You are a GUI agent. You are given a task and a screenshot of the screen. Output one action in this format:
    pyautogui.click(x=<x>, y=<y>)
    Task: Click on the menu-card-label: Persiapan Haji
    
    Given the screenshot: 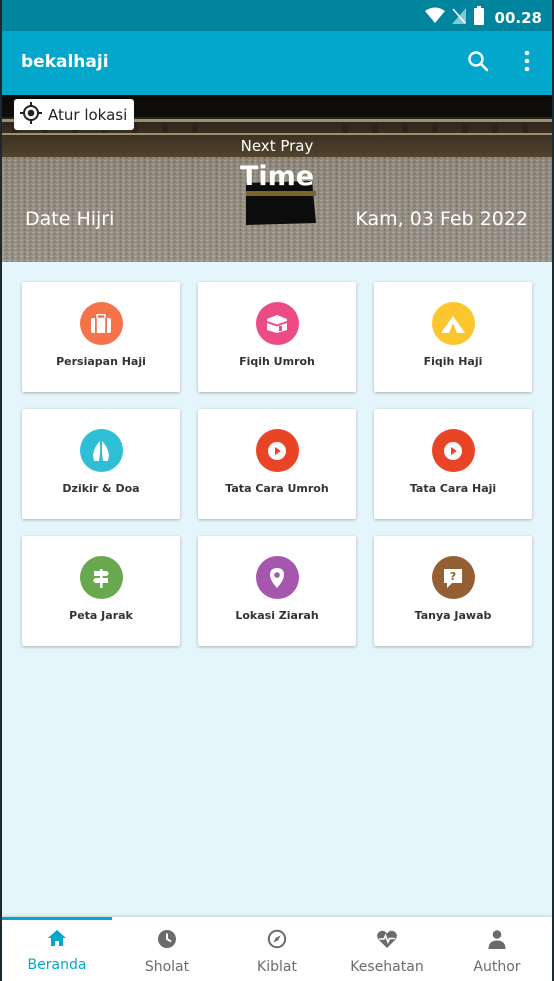 What is the action you would take?
    pyautogui.click(x=101, y=361)
    